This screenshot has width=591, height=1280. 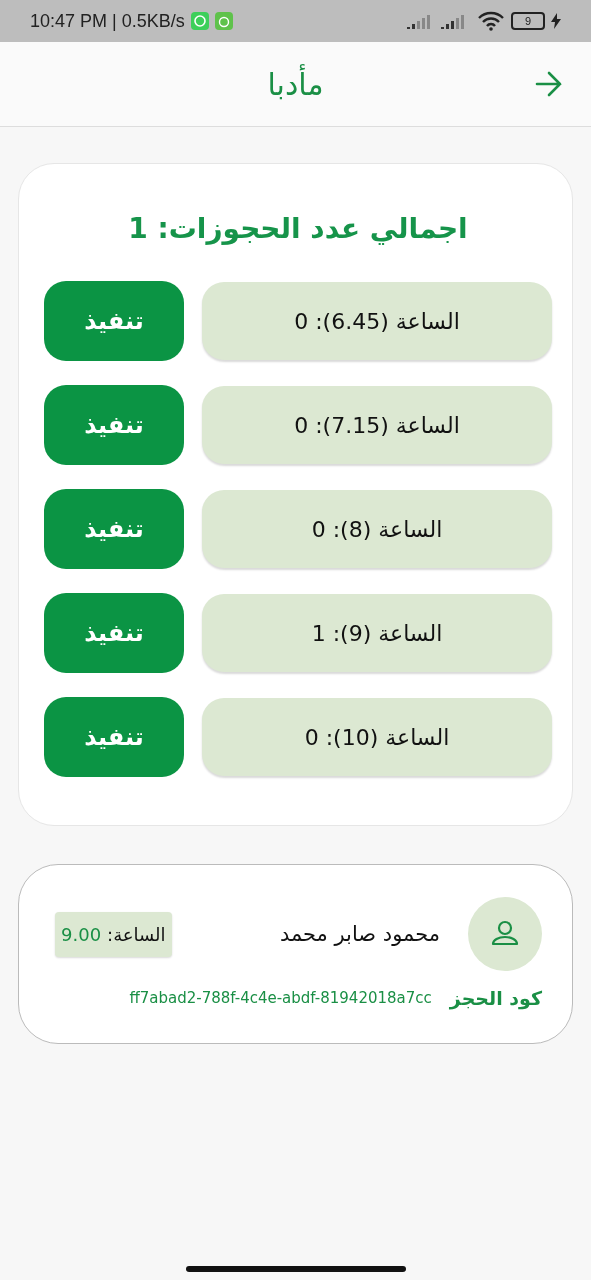 What do you see at coordinates (81, 934) in the screenshot?
I see `time-value: 9.00` at bounding box center [81, 934].